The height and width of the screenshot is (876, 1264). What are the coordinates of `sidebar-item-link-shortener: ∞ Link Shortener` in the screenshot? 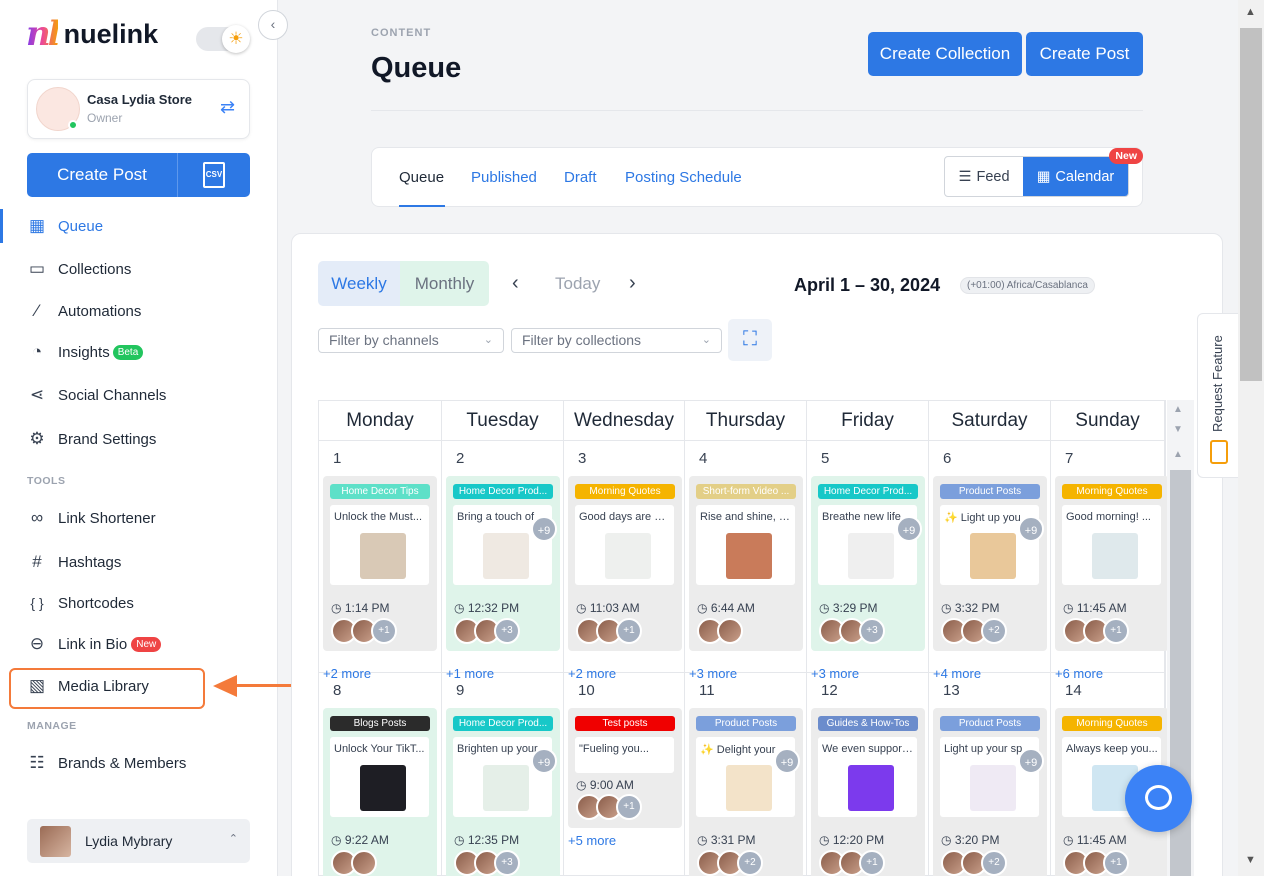 It's located at (138, 518).